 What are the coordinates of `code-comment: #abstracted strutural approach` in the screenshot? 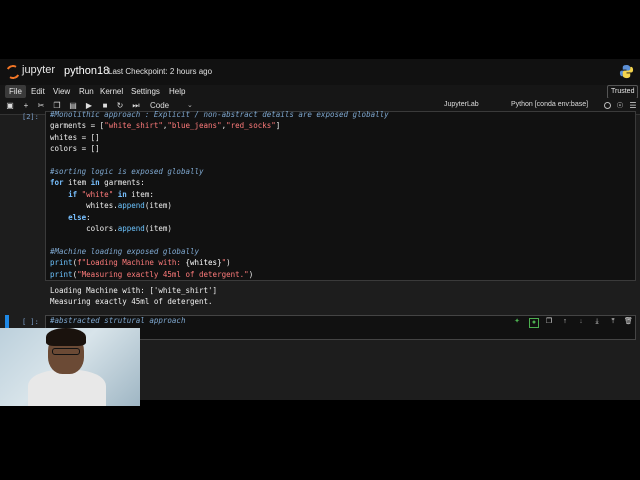 It's located at (118, 320).